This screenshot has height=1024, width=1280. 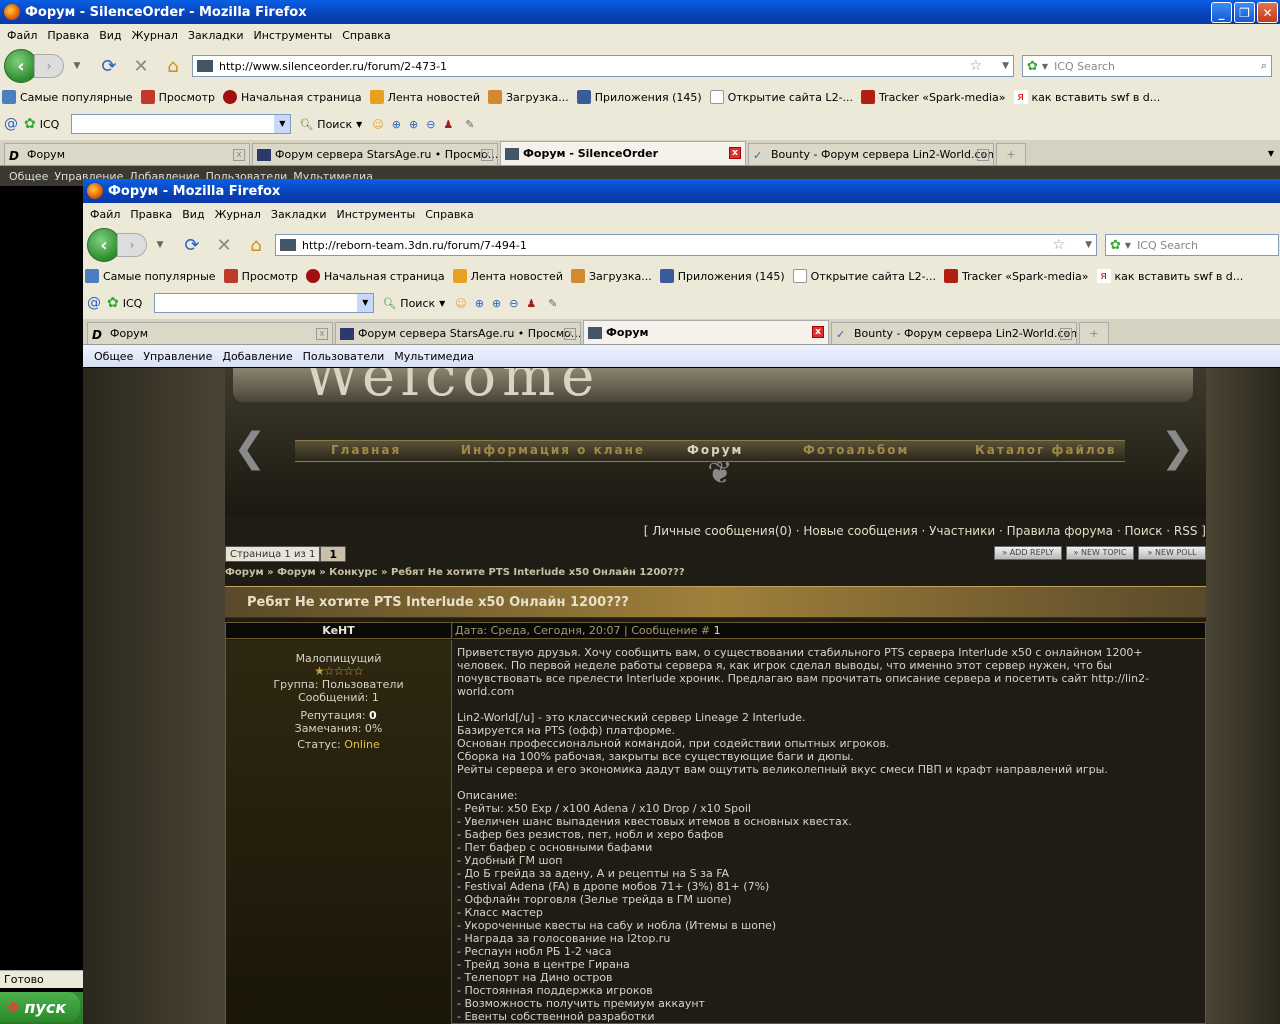 What do you see at coordinates (448, 124) in the screenshot?
I see `user-icon: ♟` at bounding box center [448, 124].